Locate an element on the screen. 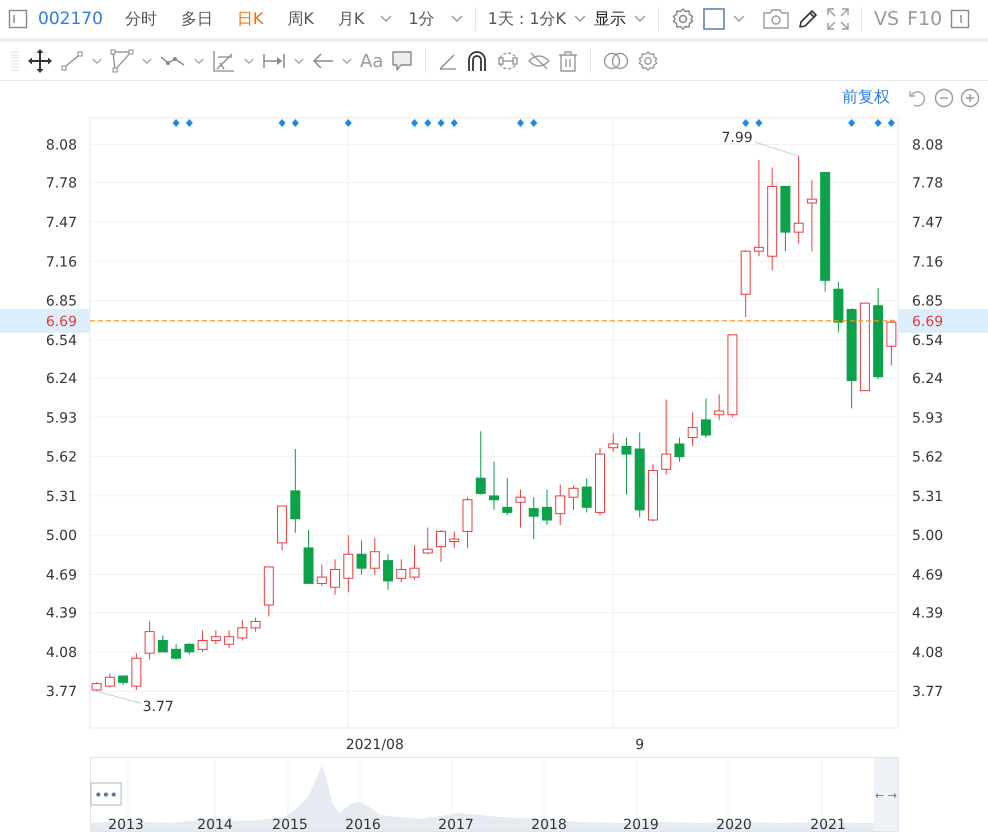 The width and height of the screenshot is (988, 837). pencil-icon is located at coordinates (808, 19).